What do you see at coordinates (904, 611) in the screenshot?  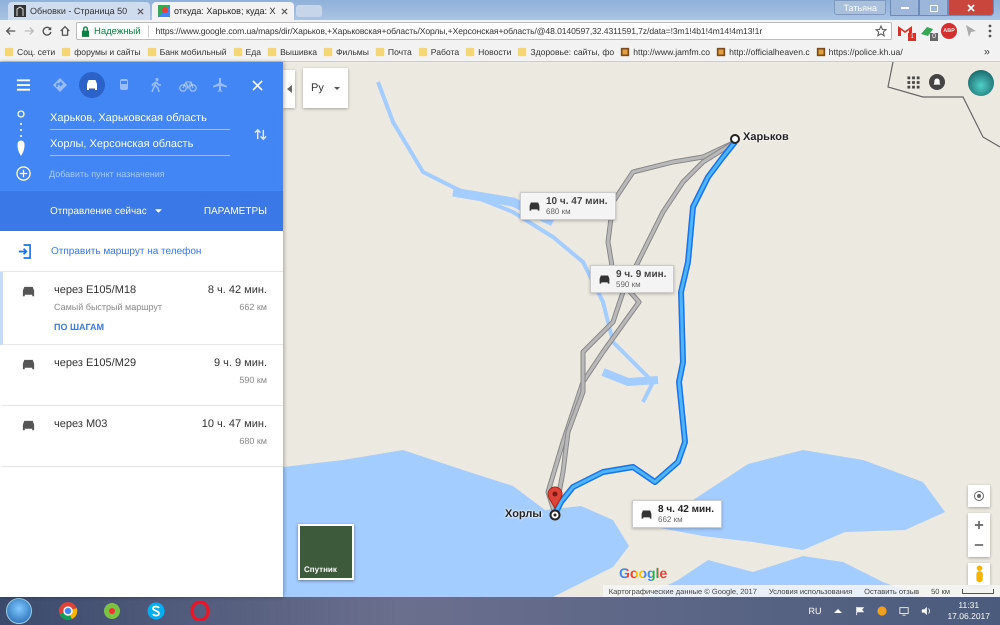 I see `network-icon` at bounding box center [904, 611].